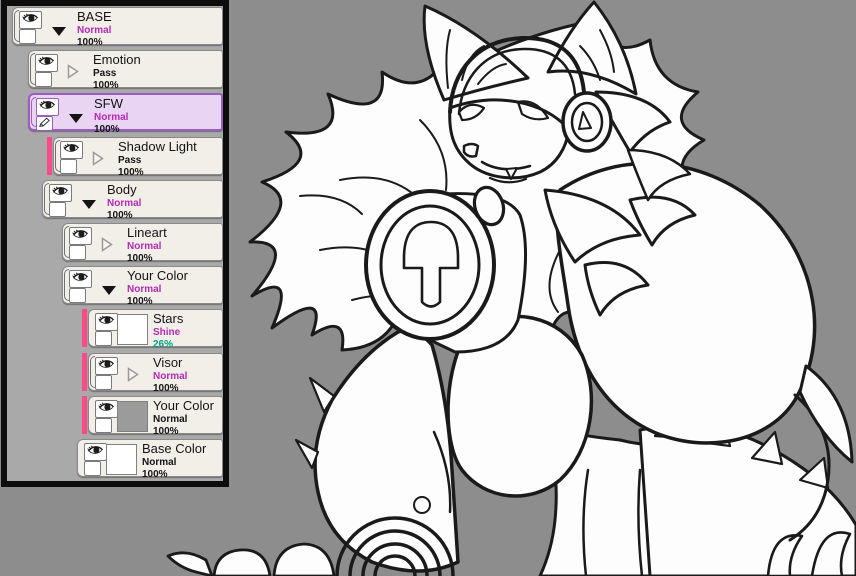  I want to click on layer-row: Emotion Pass 100%, so click(125, 71).